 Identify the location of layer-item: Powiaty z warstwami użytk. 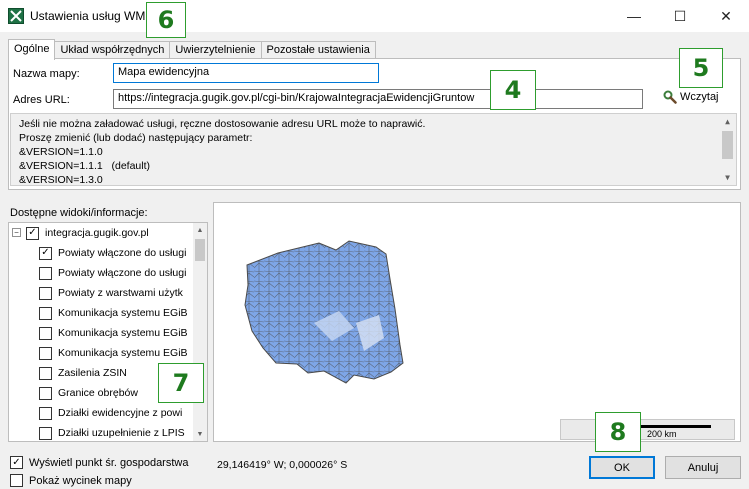
(102, 293).